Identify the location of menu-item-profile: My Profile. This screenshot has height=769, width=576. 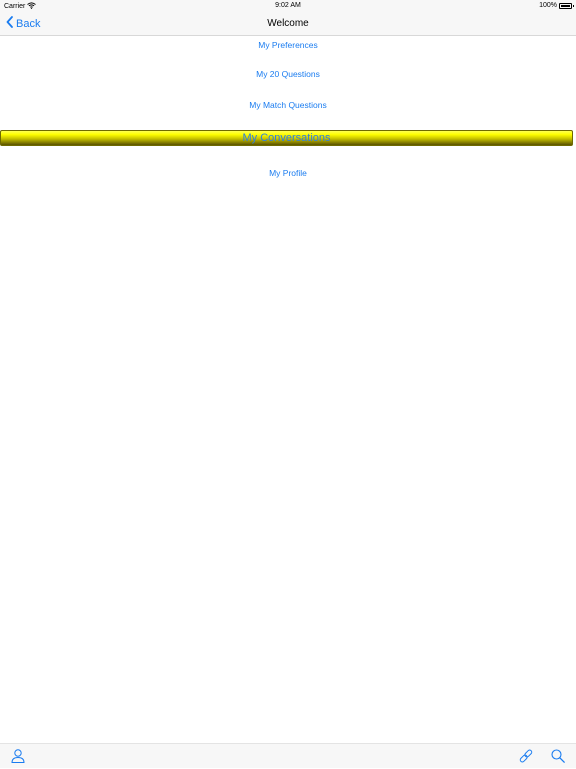
(288, 173).